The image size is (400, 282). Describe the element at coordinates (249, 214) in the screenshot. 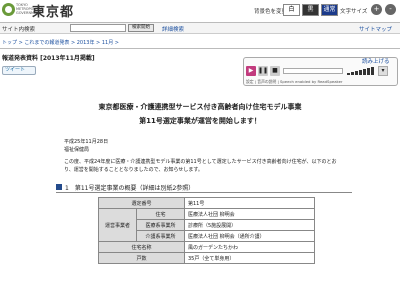

I see `table-cell: 医療法人社団 柳明会` at that location.